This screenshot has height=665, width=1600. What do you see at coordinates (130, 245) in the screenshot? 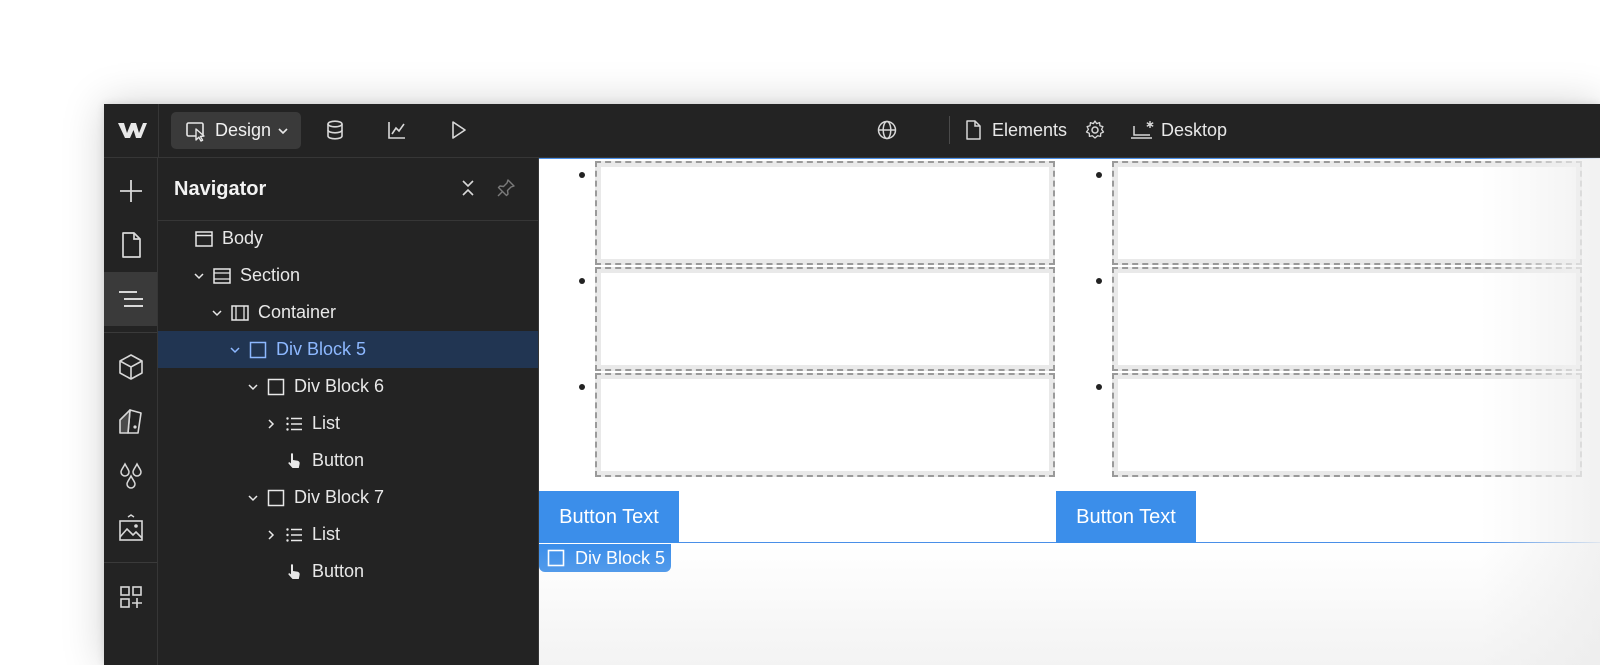
I see `pages-button` at bounding box center [130, 245].